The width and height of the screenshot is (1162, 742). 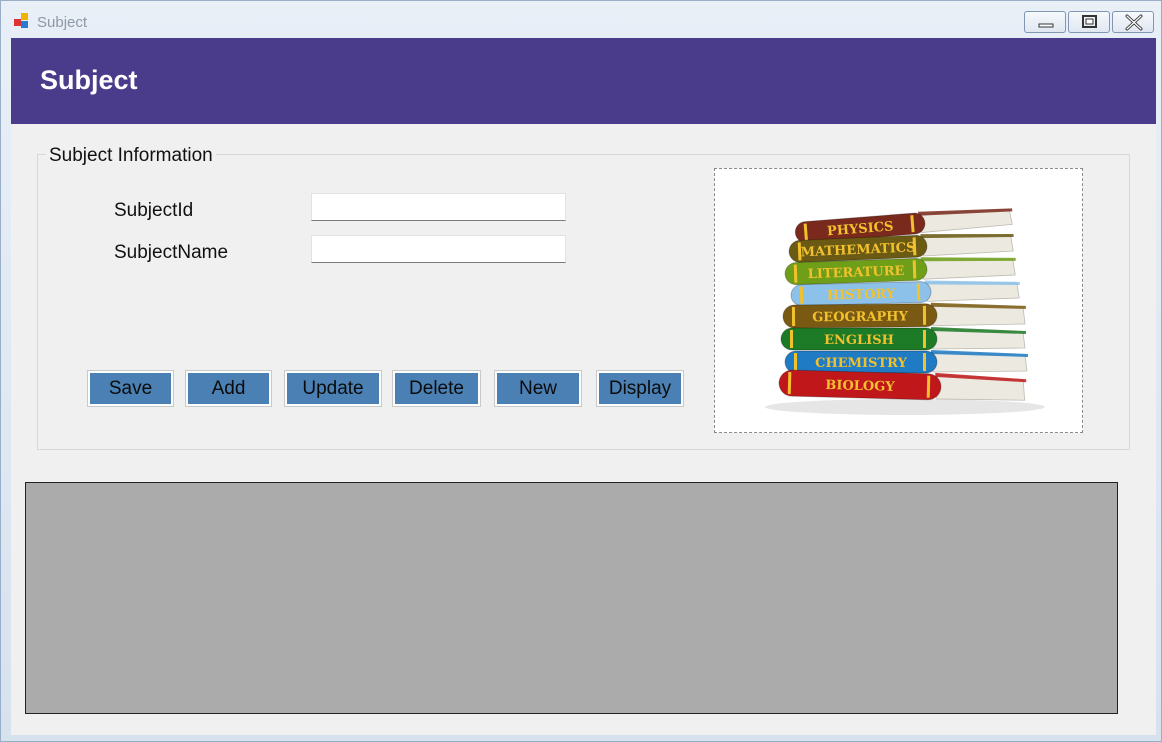 I want to click on group-title: Subject Information, so click(x=131, y=156).